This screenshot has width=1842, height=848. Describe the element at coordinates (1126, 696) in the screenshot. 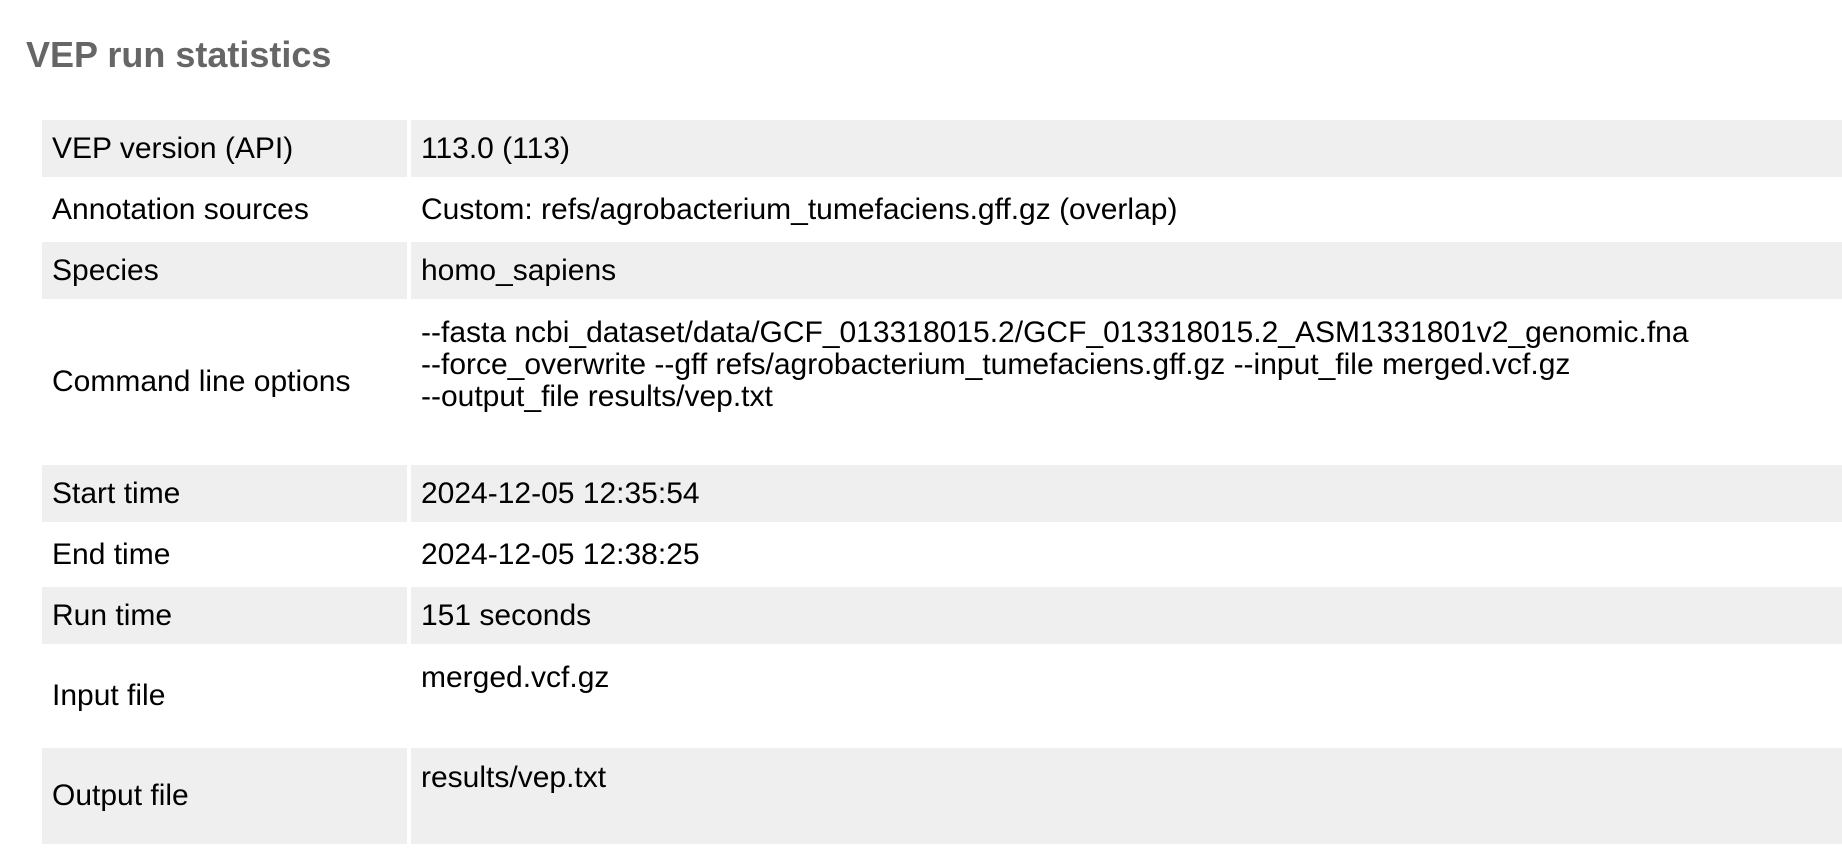

I see `input-file-value: merged.vcf.gz` at that location.